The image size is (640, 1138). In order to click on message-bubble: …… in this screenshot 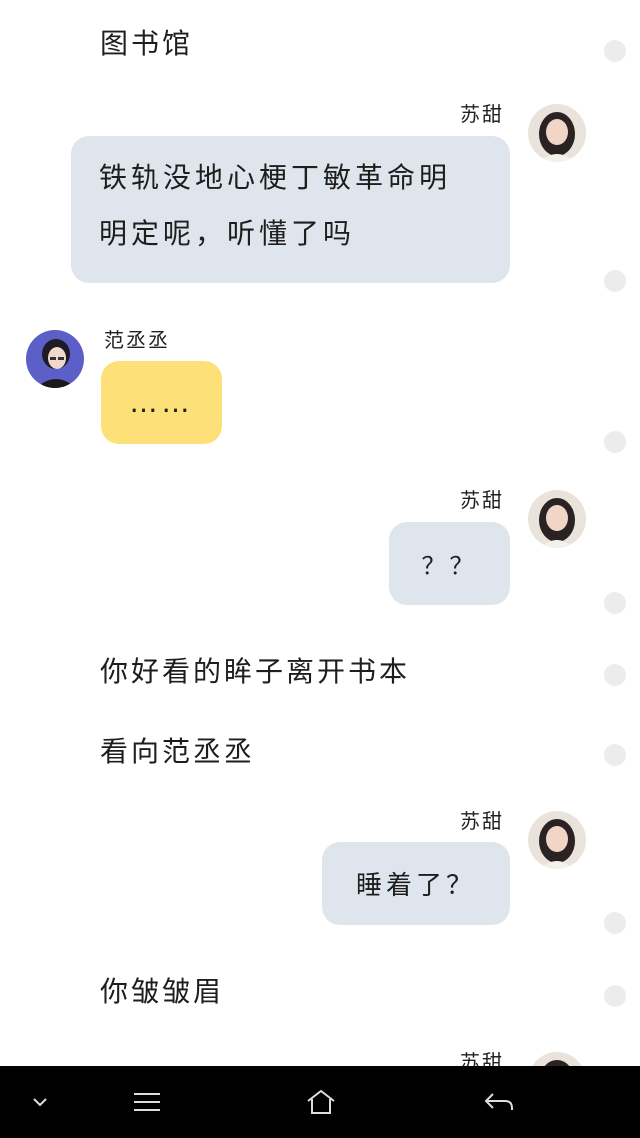, I will do `click(161, 402)`.